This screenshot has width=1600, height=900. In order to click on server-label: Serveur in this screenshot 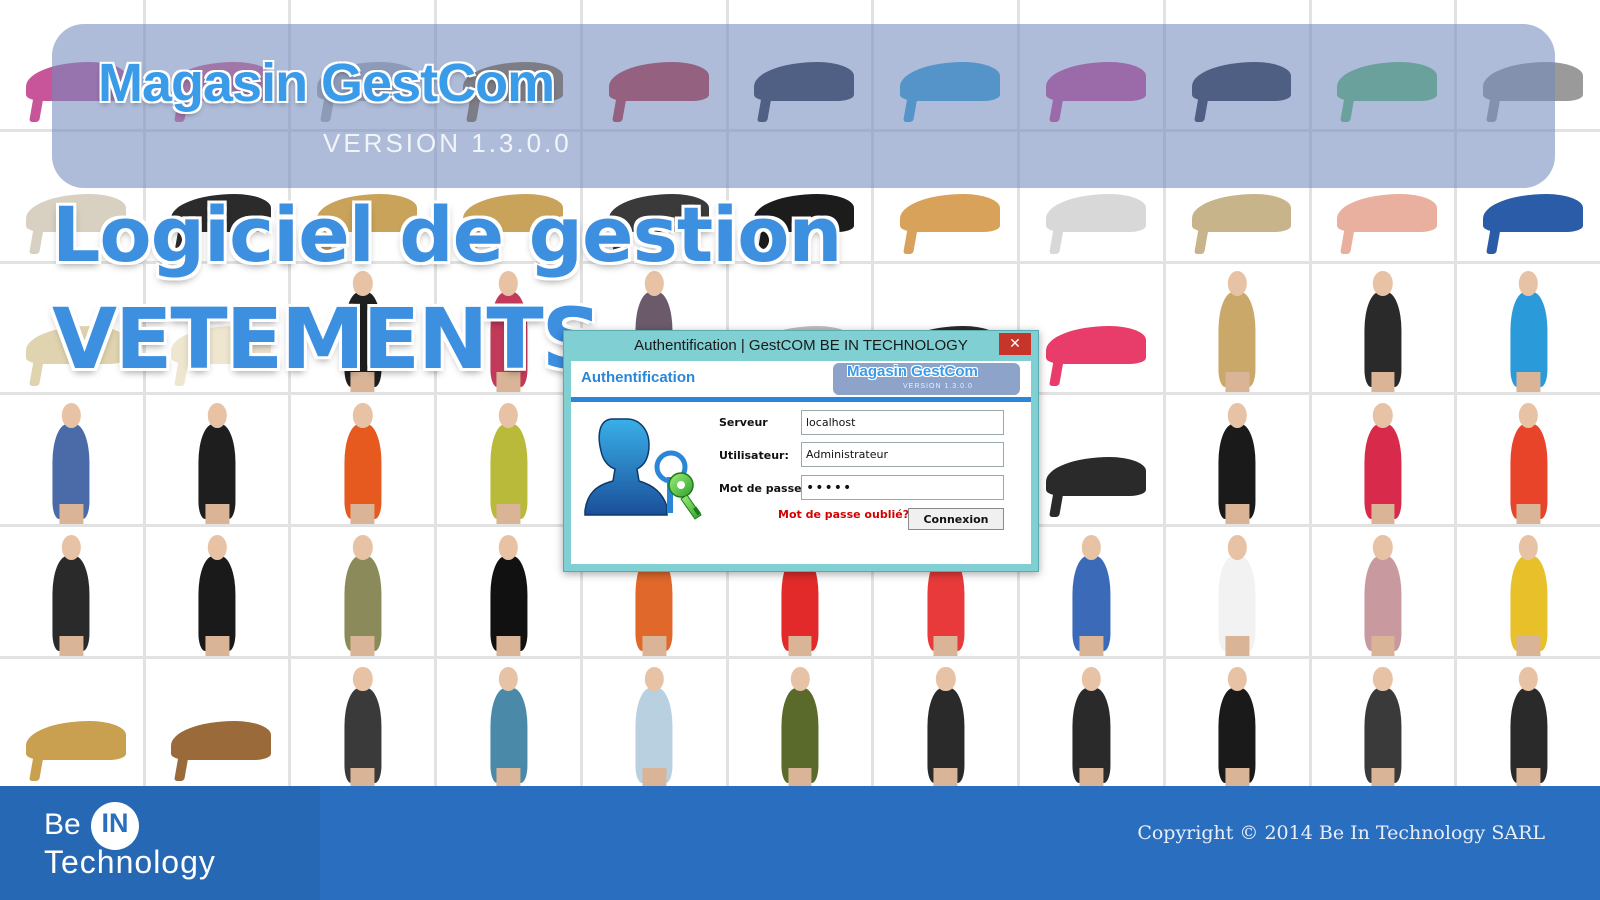, I will do `click(743, 422)`.